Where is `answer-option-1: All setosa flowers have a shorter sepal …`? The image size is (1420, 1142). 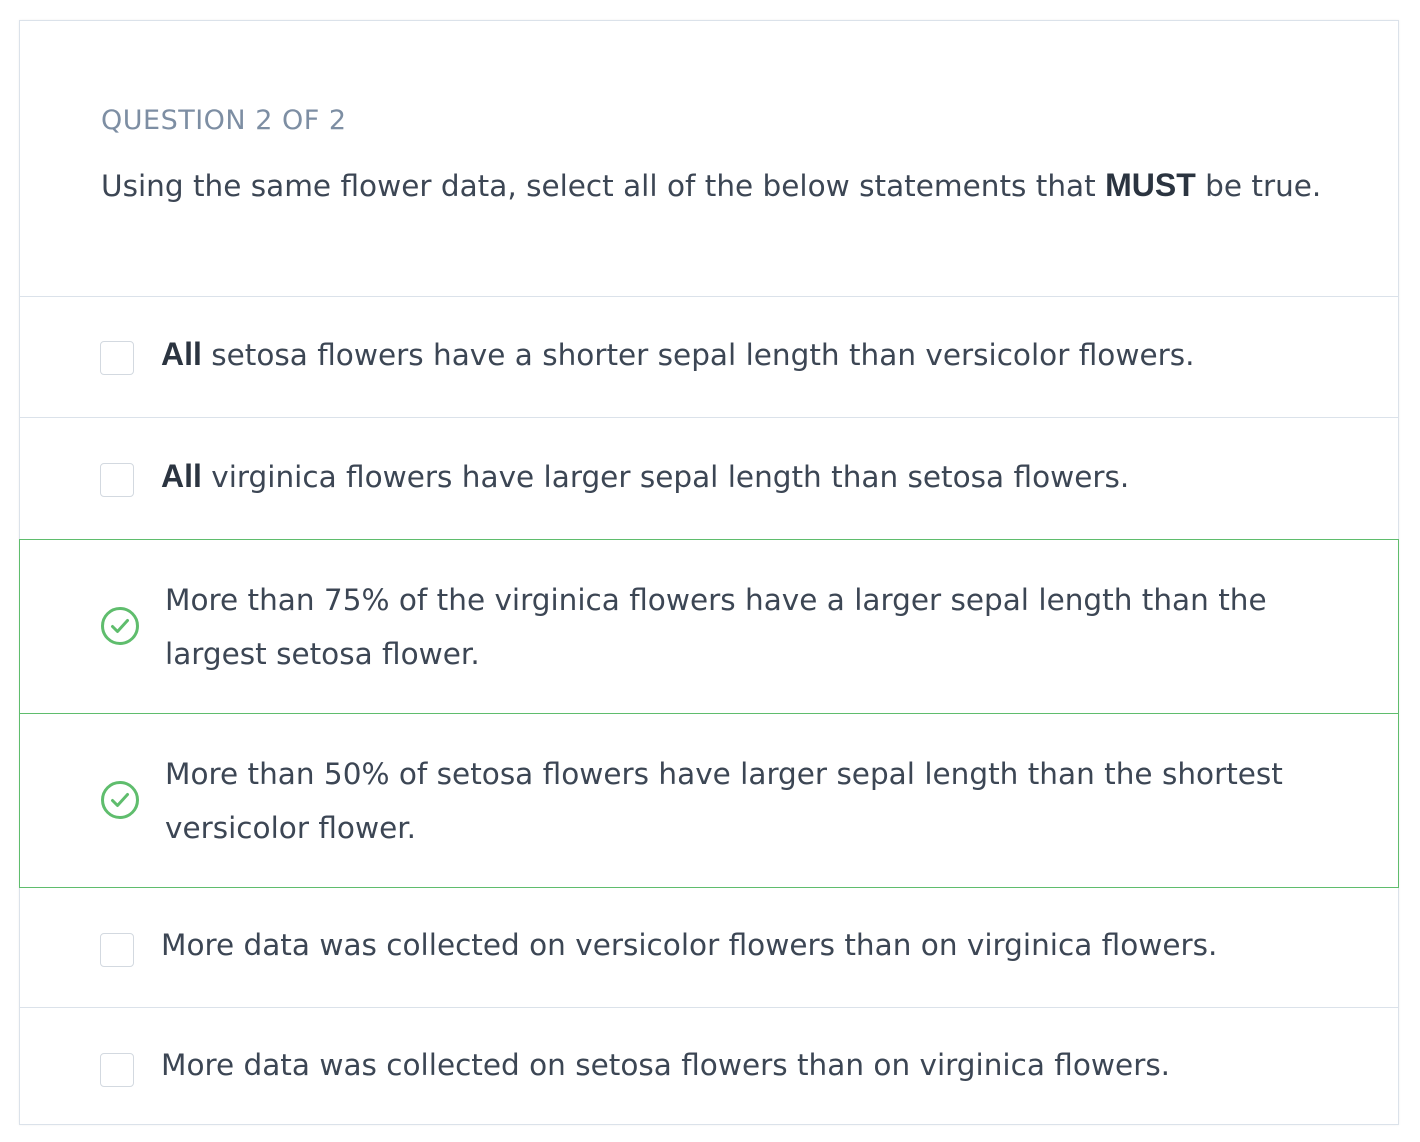 answer-option-1: All setosa flowers have a shorter sepal … is located at coordinates (709, 357).